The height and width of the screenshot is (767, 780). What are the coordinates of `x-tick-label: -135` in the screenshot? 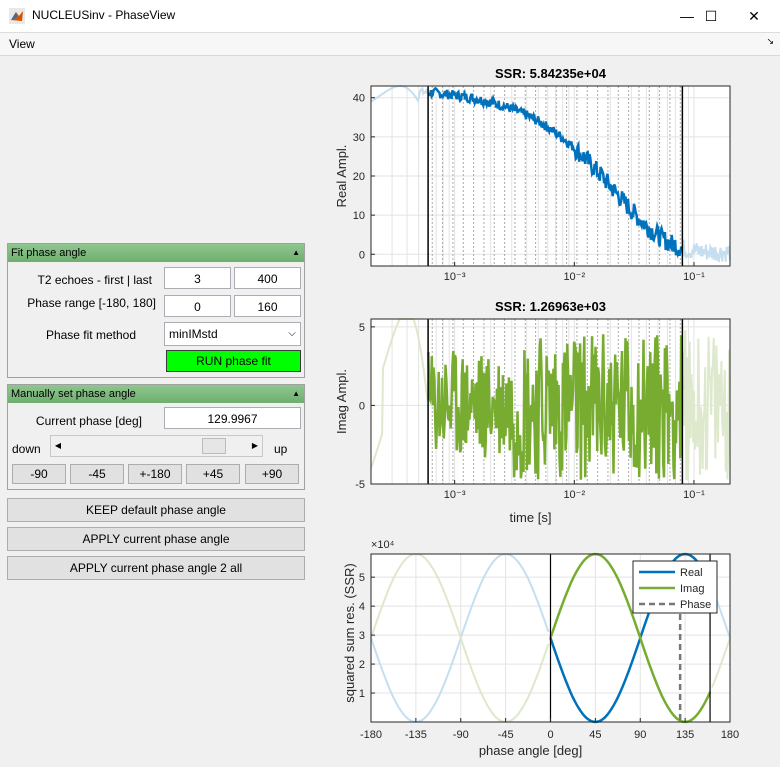 It's located at (416, 735).